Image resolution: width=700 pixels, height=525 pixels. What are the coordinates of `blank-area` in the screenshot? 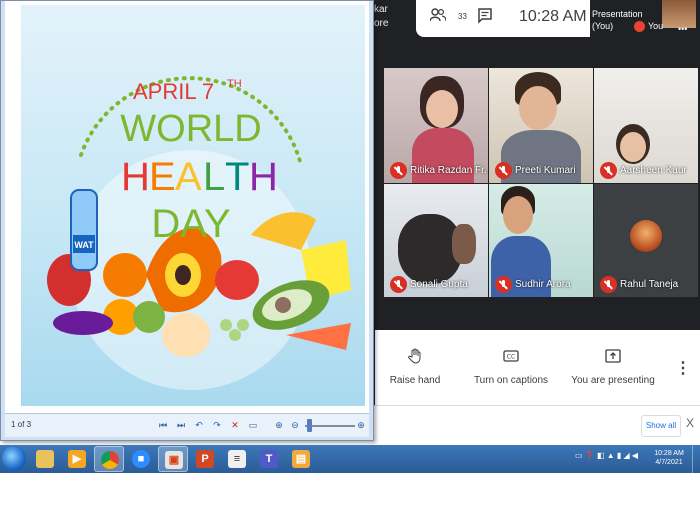 It's located at (350, 499).